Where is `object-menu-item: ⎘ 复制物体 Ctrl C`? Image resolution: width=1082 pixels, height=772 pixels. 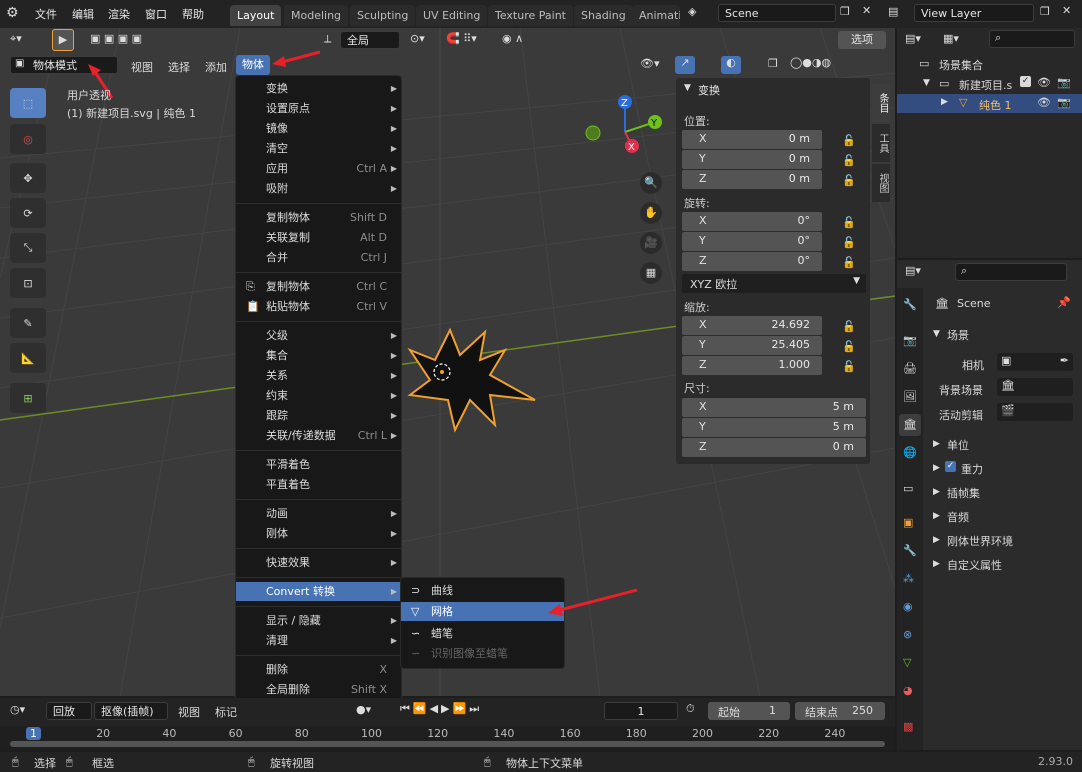 object-menu-item: ⎘ 复制物体 Ctrl C is located at coordinates (318, 286).